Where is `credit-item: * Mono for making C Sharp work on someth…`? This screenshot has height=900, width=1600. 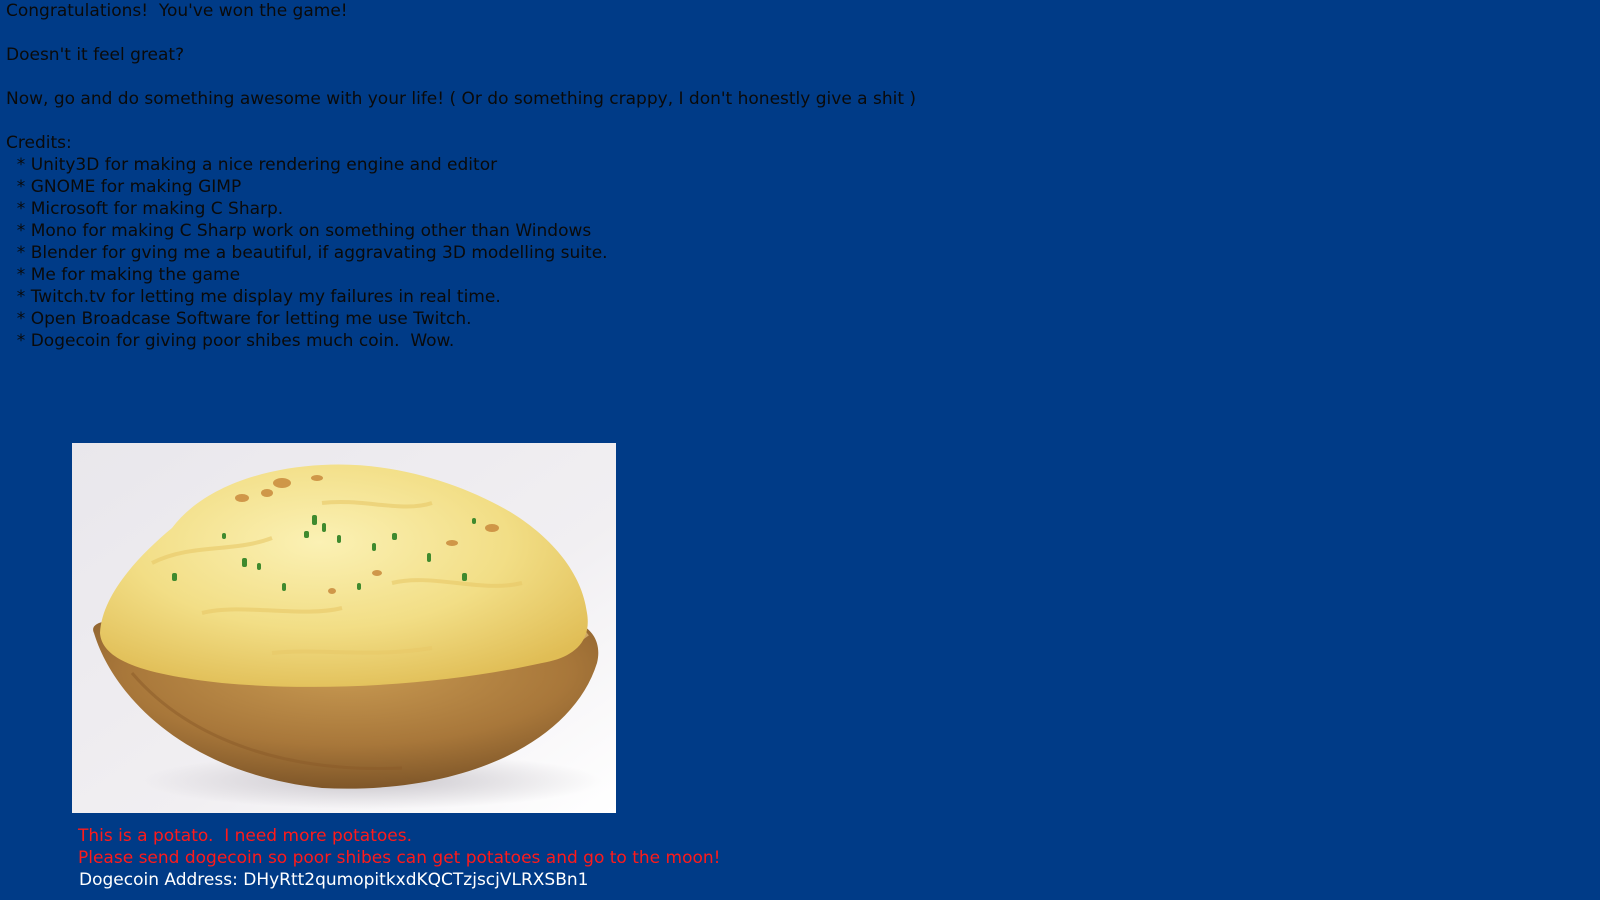
credit-item: * Mono for making C Sharp work on someth… is located at coordinates (299, 231).